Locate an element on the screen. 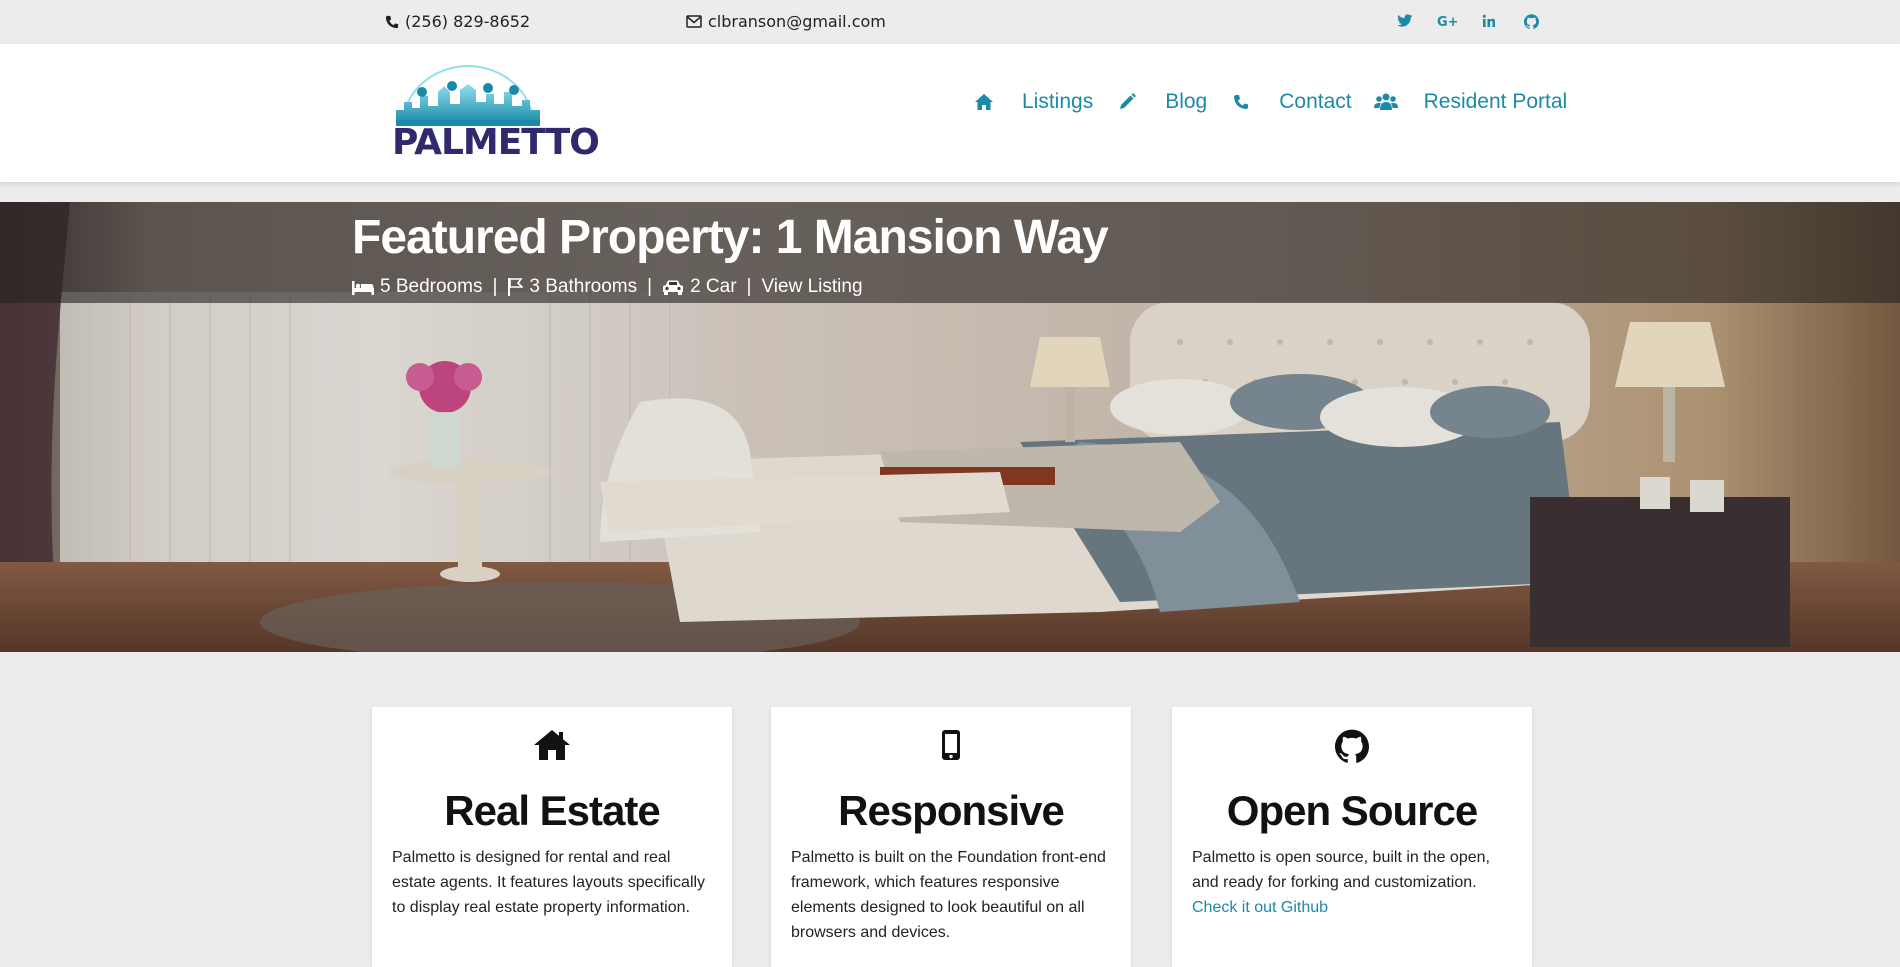 The width and height of the screenshot is (1900, 967). social-links: G+ is located at coordinates (1468, 21).